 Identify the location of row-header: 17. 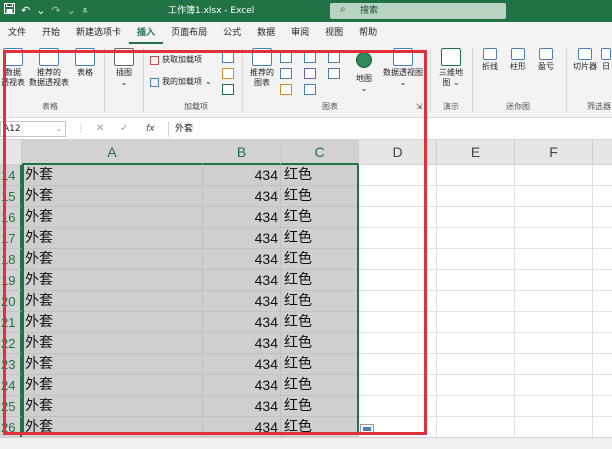
(11, 238).